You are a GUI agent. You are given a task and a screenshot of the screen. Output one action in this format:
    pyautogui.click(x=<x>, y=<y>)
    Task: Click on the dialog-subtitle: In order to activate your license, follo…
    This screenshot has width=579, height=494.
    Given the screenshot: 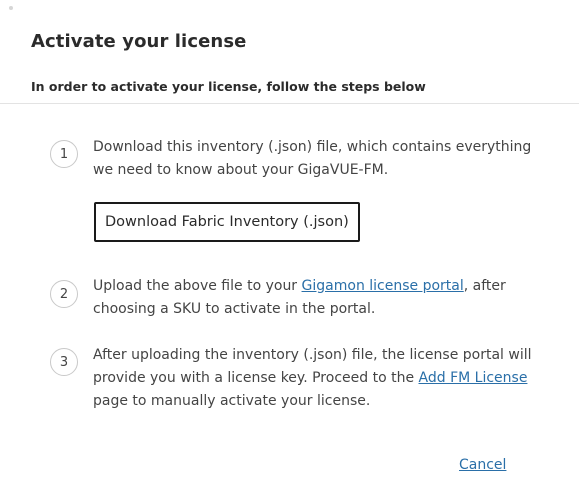 What is the action you would take?
    pyautogui.click(x=228, y=86)
    